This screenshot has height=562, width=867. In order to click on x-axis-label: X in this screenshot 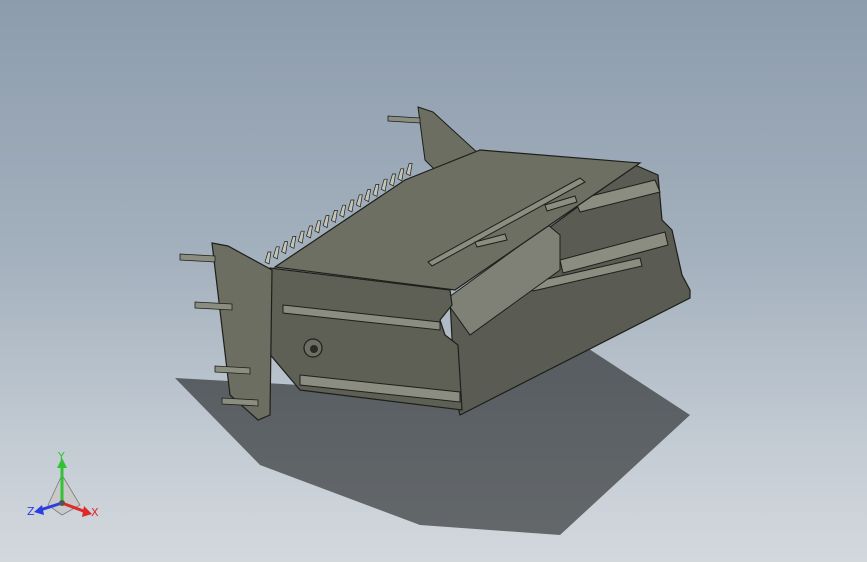, I will do `click(95, 512)`.